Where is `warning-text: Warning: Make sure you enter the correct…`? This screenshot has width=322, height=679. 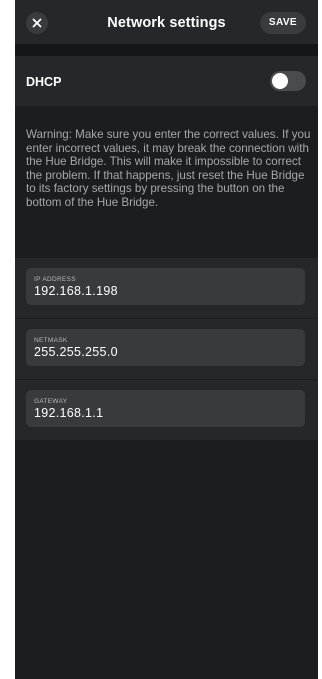
warning-text: Warning: Make sure you enter the correct… is located at coordinates (168, 168).